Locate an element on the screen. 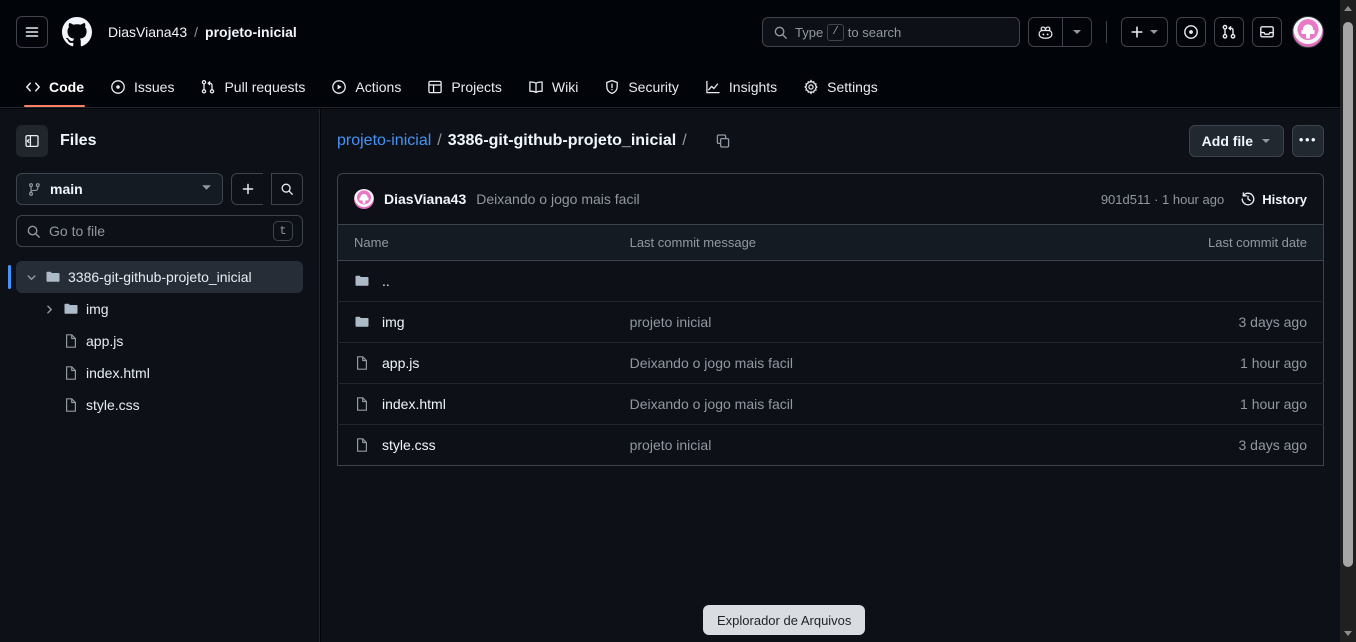 Image resolution: width=1356 pixels, height=642 pixels. commit-message: Deixando o jogo mais facil is located at coordinates (557, 199).